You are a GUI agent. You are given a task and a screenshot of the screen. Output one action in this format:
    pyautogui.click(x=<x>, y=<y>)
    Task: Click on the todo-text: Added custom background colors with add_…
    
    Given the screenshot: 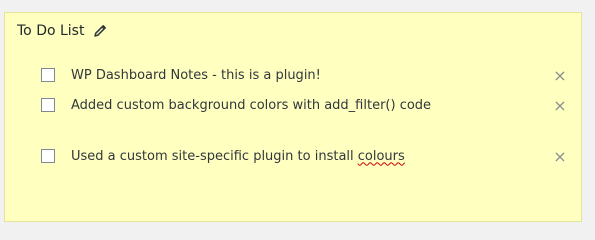 What is the action you would take?
    pyautogui.click(x=251, y=105)
    